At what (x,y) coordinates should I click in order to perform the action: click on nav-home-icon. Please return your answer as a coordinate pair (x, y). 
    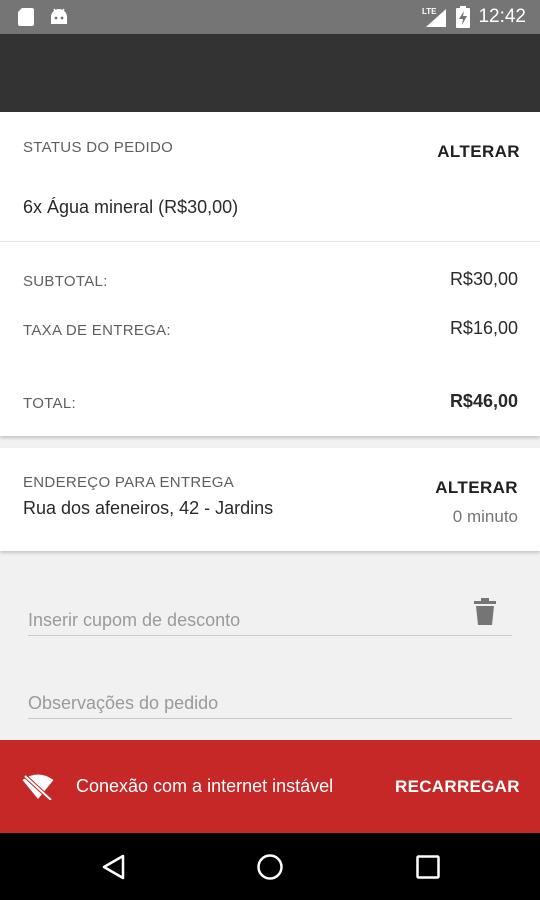
    Looking at the image, I should click on (270, 867).